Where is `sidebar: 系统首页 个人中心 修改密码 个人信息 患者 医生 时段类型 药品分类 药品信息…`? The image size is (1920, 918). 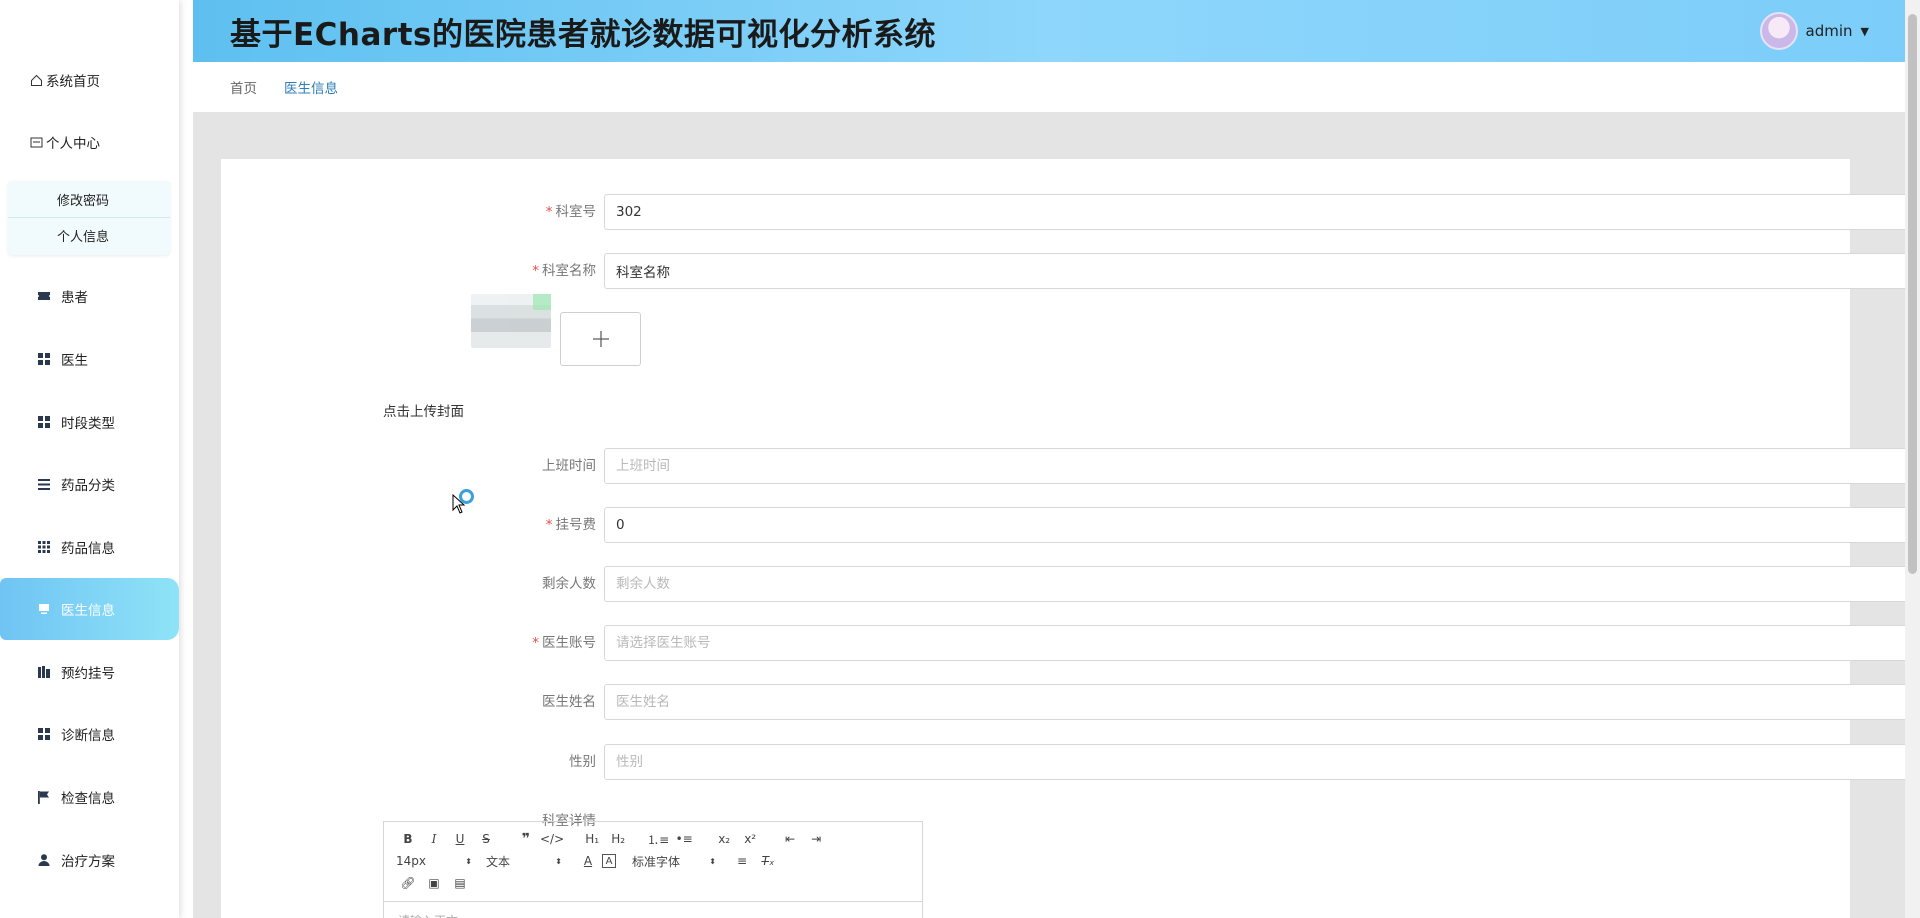
sidebar: 系统首页 个人中心 修改密码 个人信息 患者 医生 时段类型 药品分类 药品信息… is located at coordinates (89, 459).